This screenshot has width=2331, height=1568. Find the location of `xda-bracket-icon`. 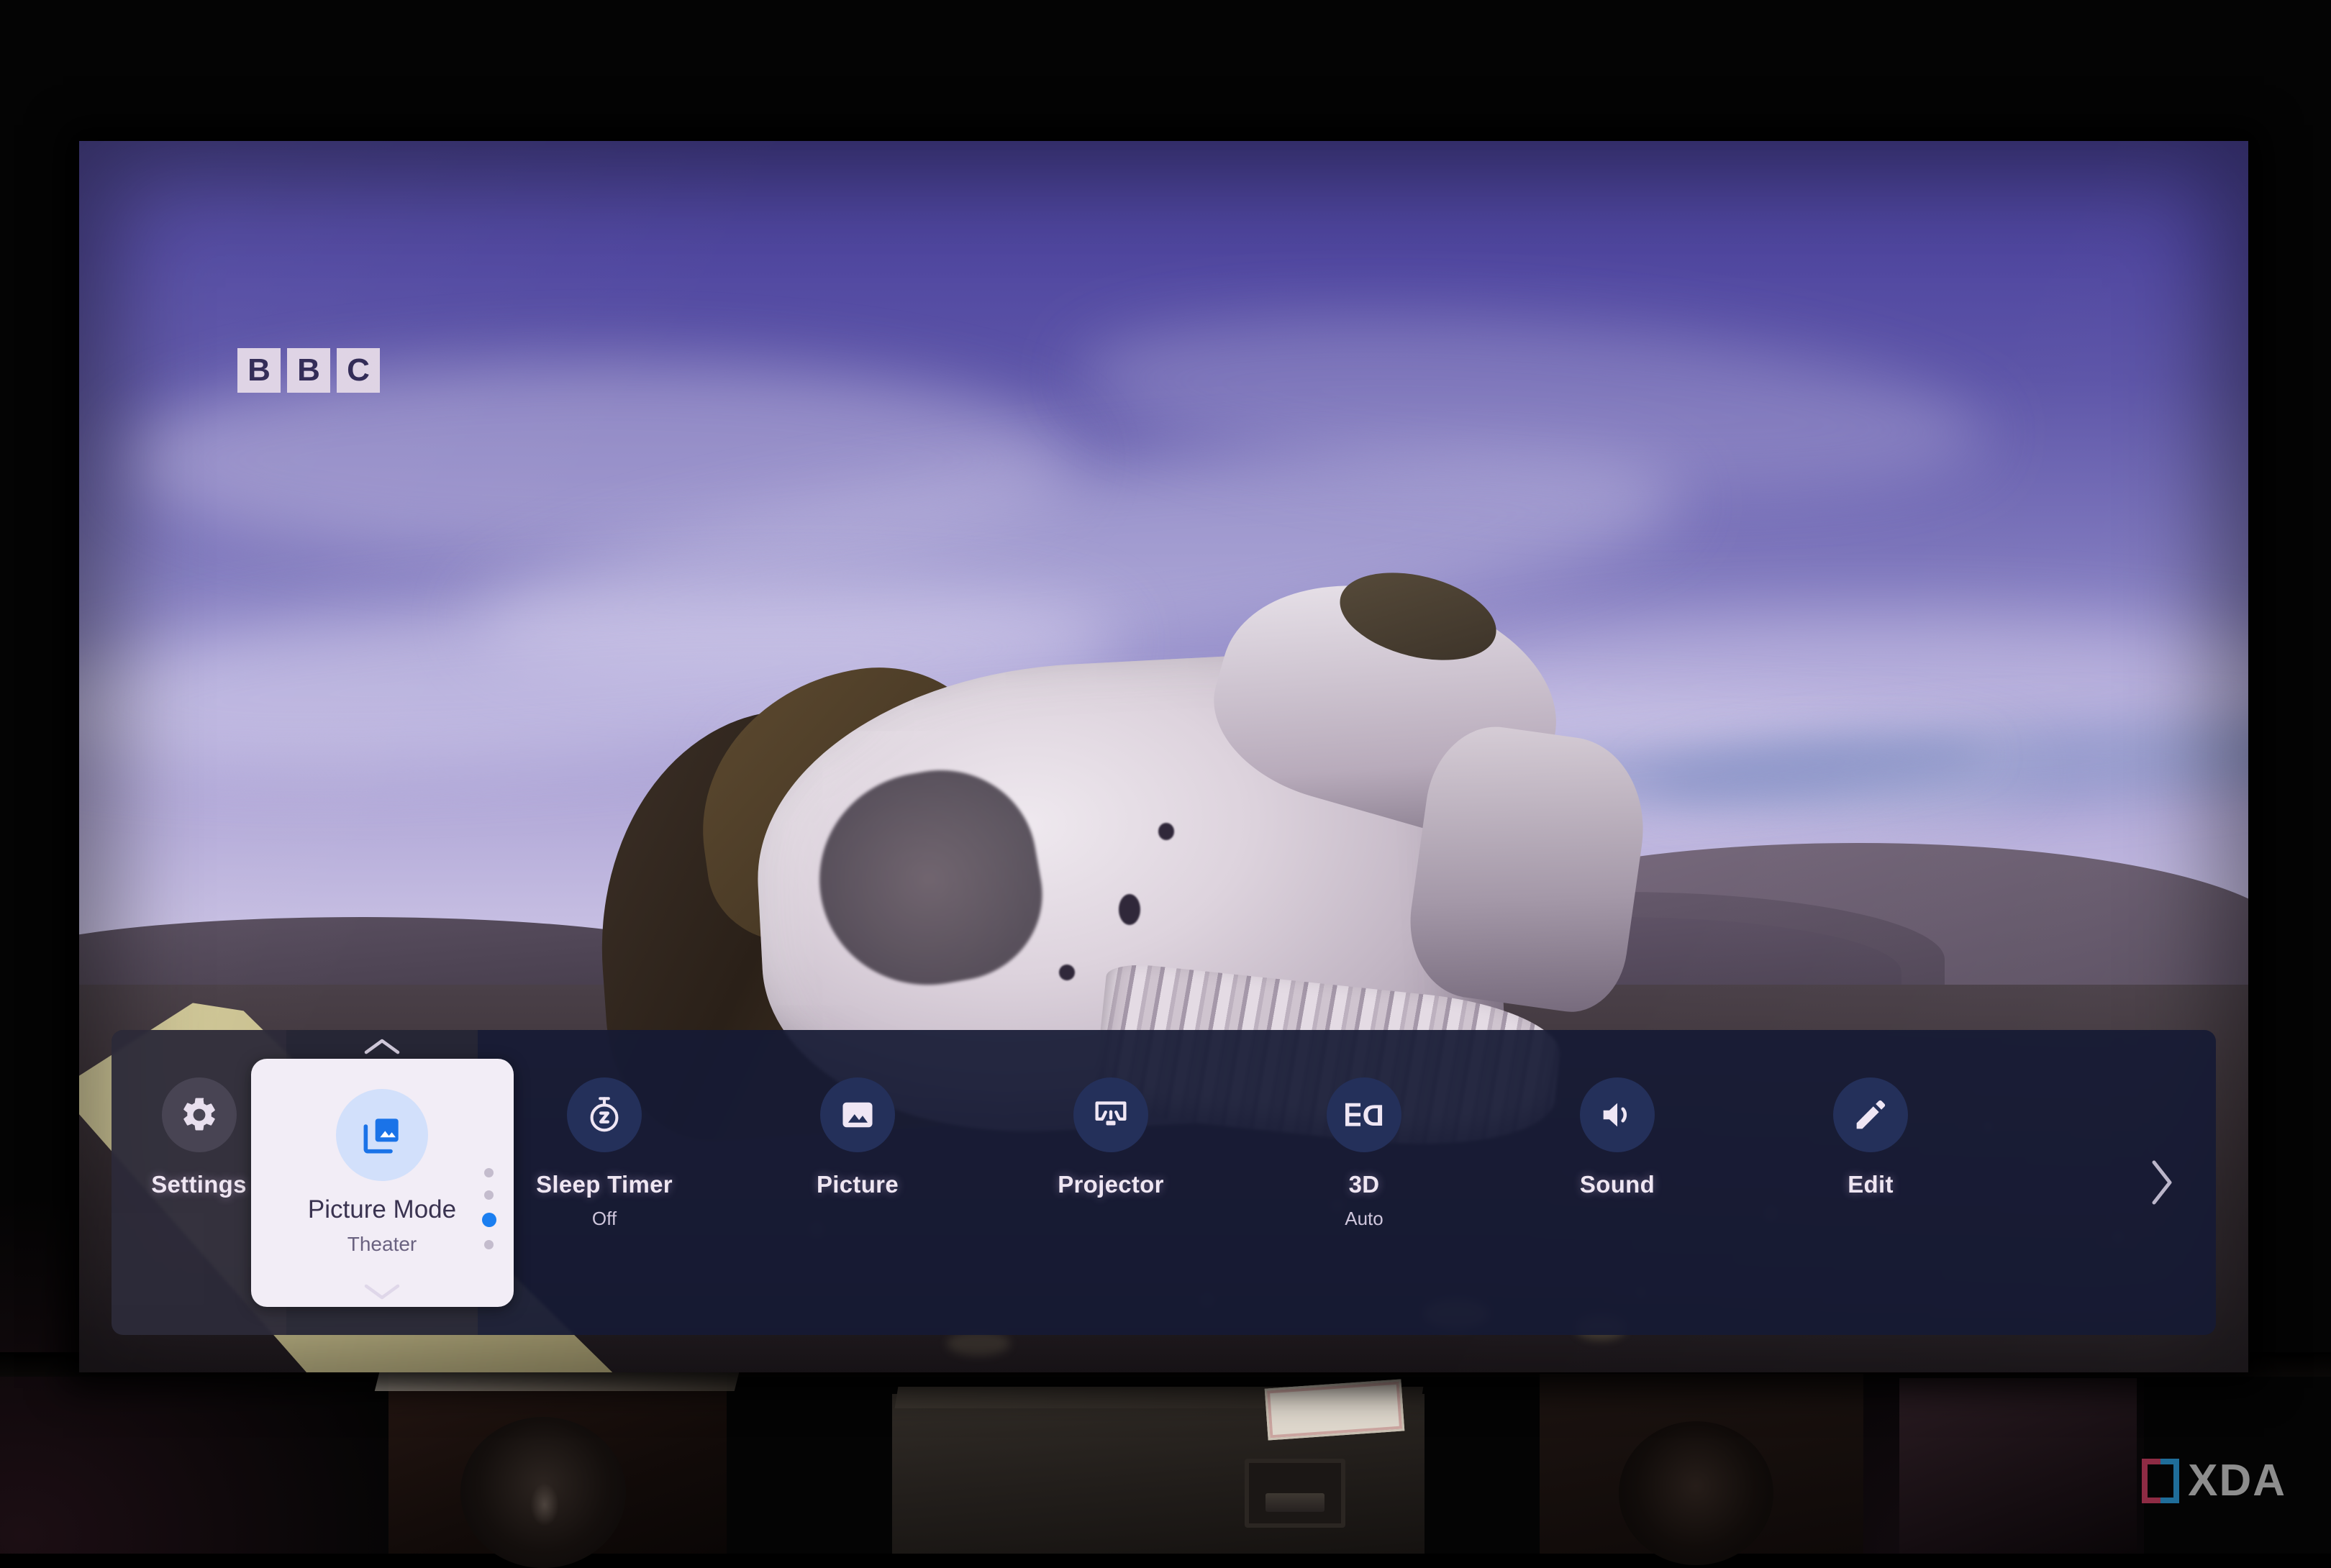

xda-bracket-icon is located at coordinates (2160, 1481).